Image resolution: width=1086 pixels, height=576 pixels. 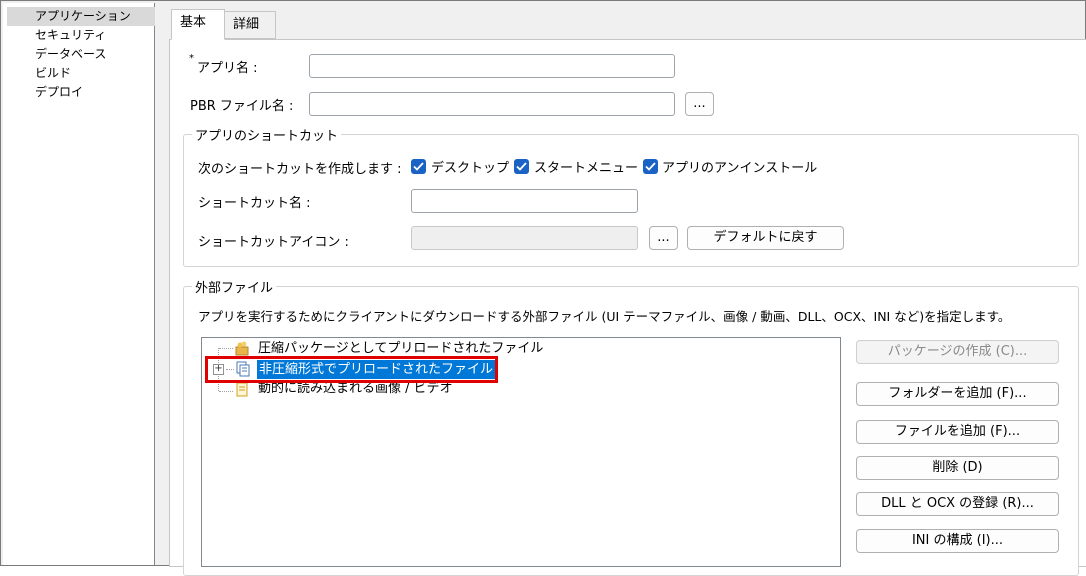 What do you see at coordinates (300, 169) in the screenshot?
I see `shortcut-create-label: 次のショートカットを作成します :` at bounding box center [300, 169].